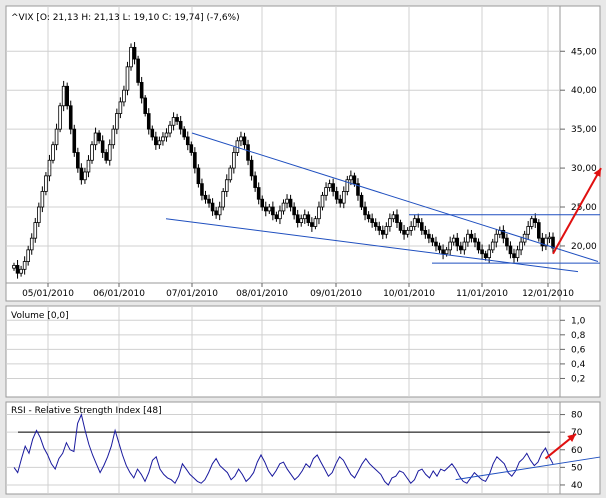 This screenshot has height=498, width=606. I want to click on volume-y-tick-label: 0,6, so click(578, 350).